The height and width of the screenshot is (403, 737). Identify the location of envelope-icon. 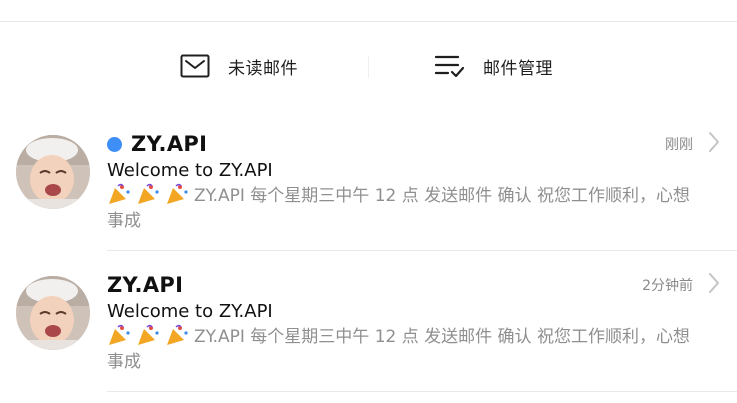
(195, 66).